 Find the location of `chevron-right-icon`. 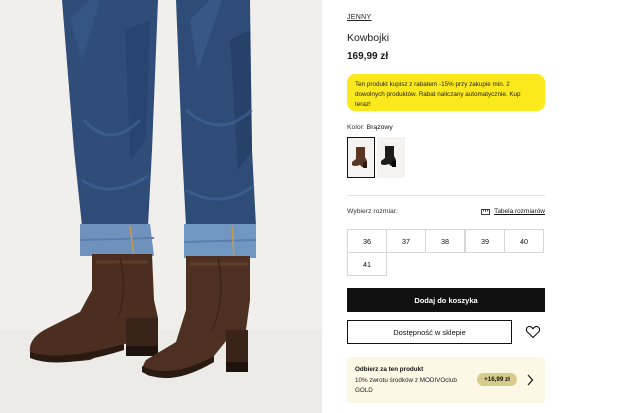

chevron-right-icon is located at coordinates (530, 380).